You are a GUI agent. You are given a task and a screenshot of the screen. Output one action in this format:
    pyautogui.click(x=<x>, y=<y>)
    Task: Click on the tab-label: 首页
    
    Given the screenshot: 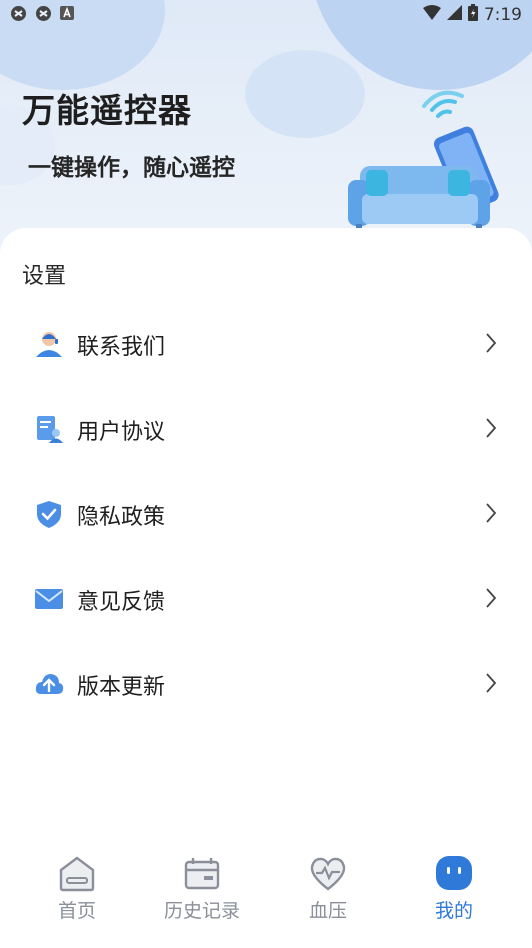 What is the action you would take?
    pyautogui.click(x=76, y=911)
    